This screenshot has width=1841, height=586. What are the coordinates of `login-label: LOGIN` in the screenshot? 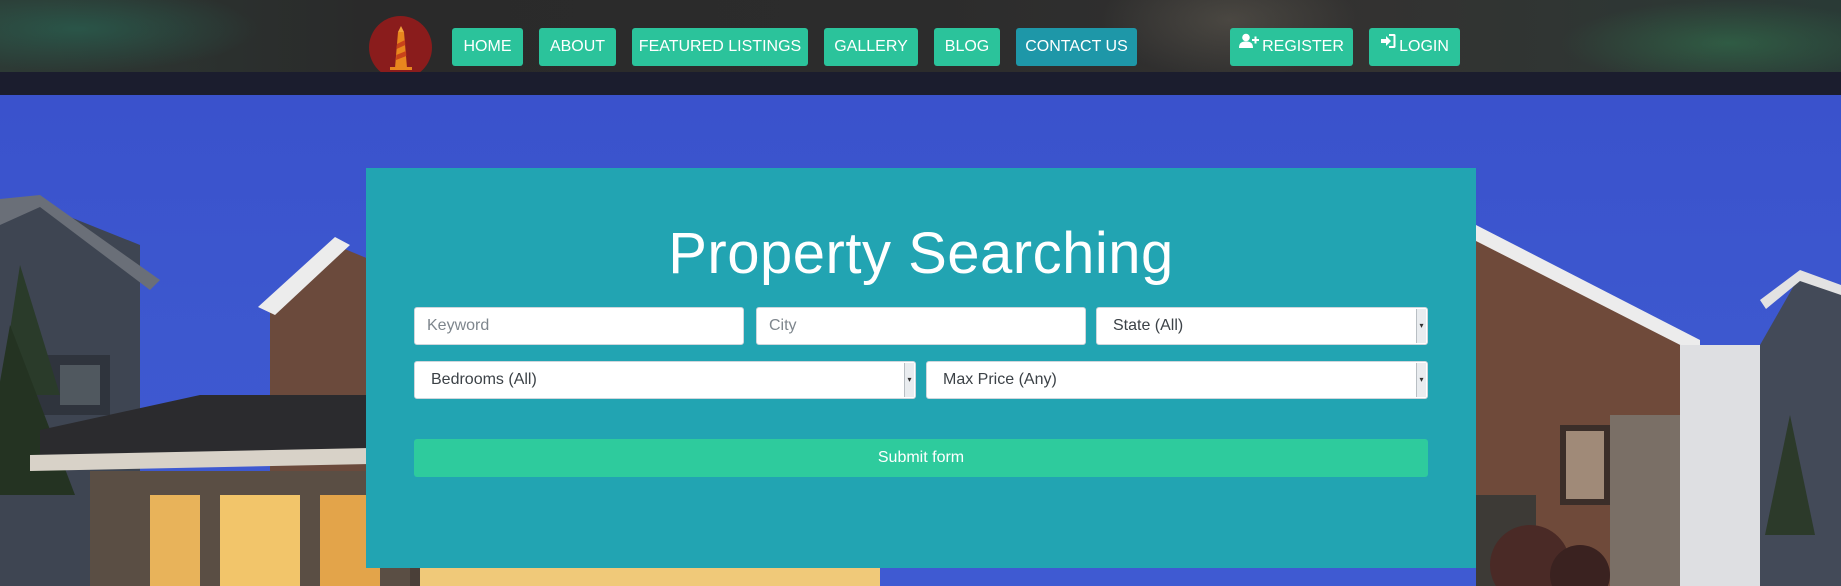 It's located at (1424, 46).